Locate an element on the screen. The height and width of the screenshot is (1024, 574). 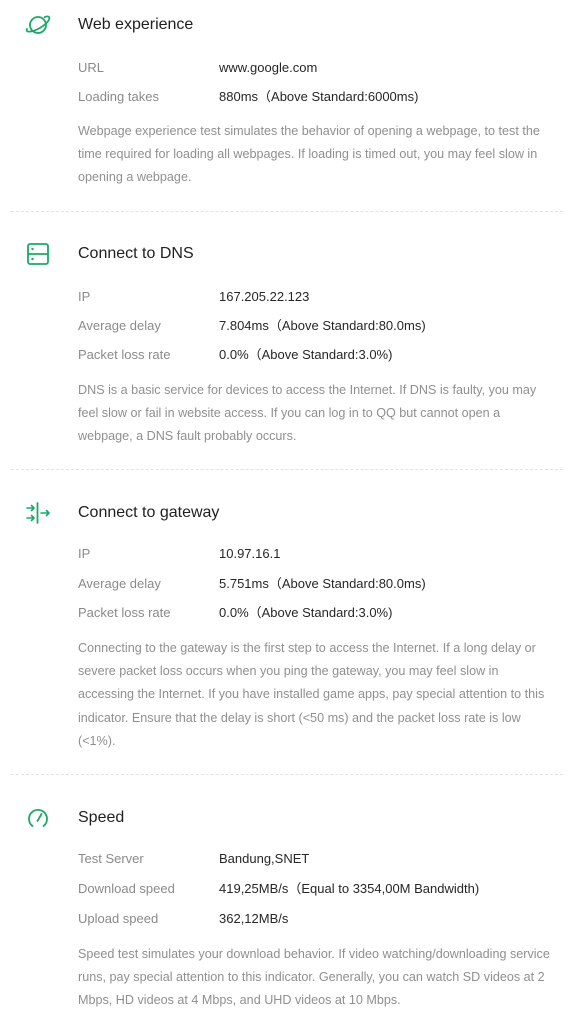
gateway-ip-label: IP is located at coordinates (84, 553).